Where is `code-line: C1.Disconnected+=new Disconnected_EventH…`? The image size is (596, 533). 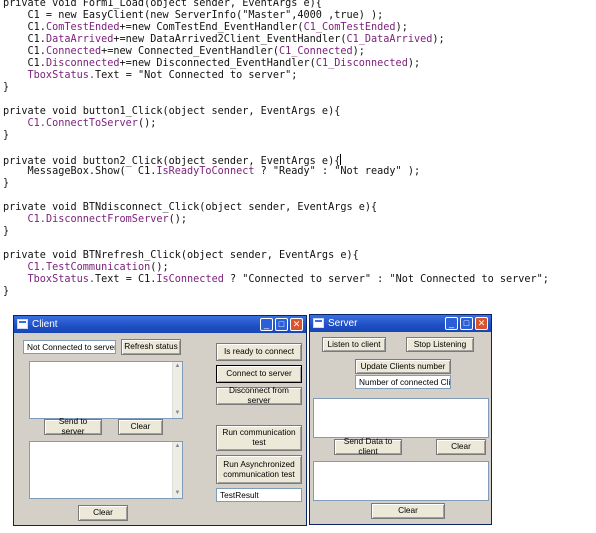 code-line: C1.Disconnected+=new Disconnected_EventH… is located at coordinates (276, 64).